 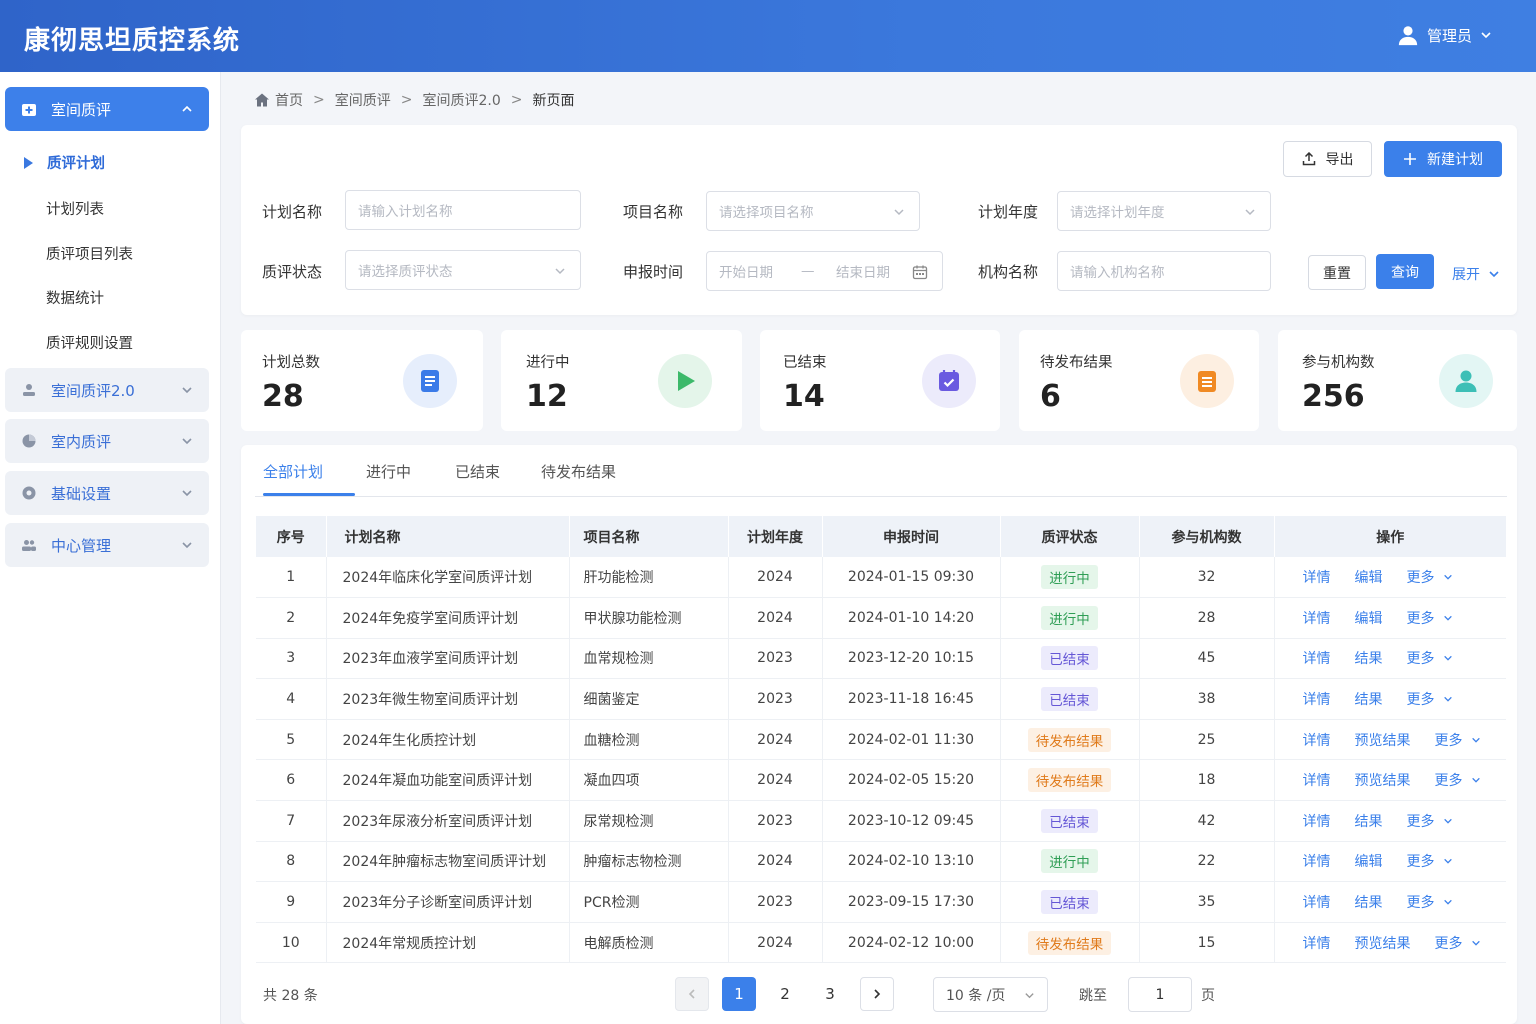 I want to click on cell-report-time: 2024-01-10 14:20, so click(x=911, y=618).